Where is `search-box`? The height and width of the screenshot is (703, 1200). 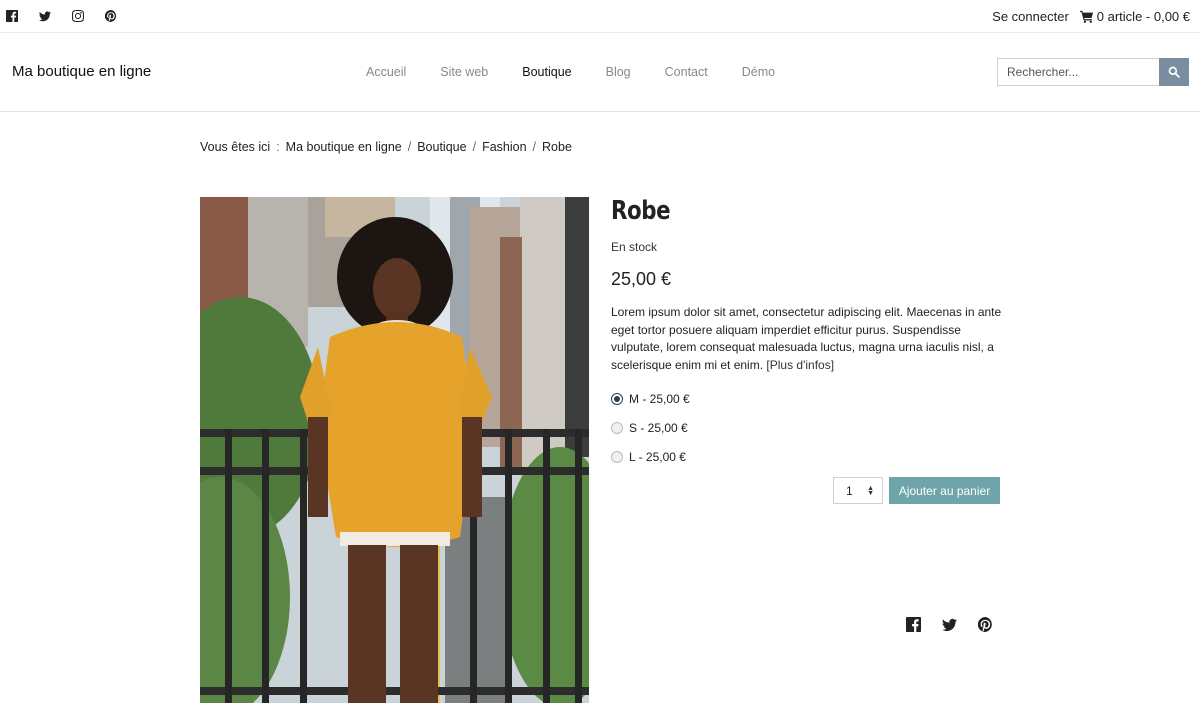 search-box is located at coordinates (1093, 72).